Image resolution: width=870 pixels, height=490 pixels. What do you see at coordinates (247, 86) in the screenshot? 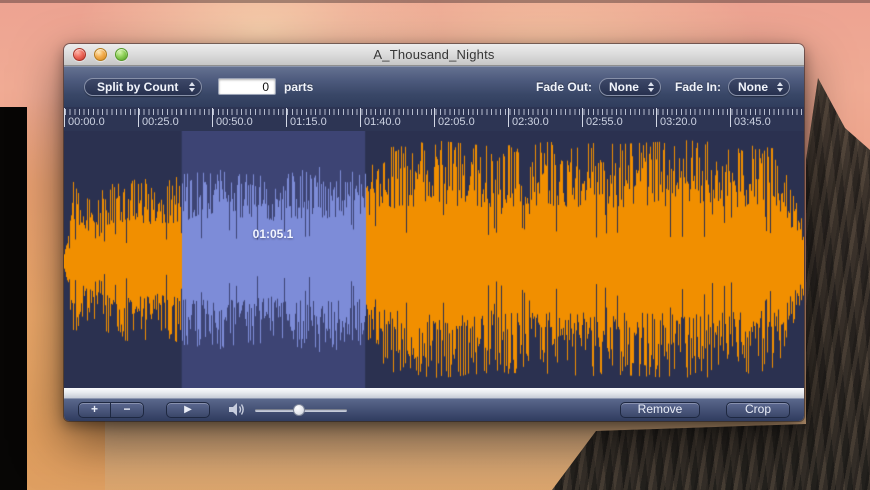
I see `parts-count-input` at bounding box center [247, 86].